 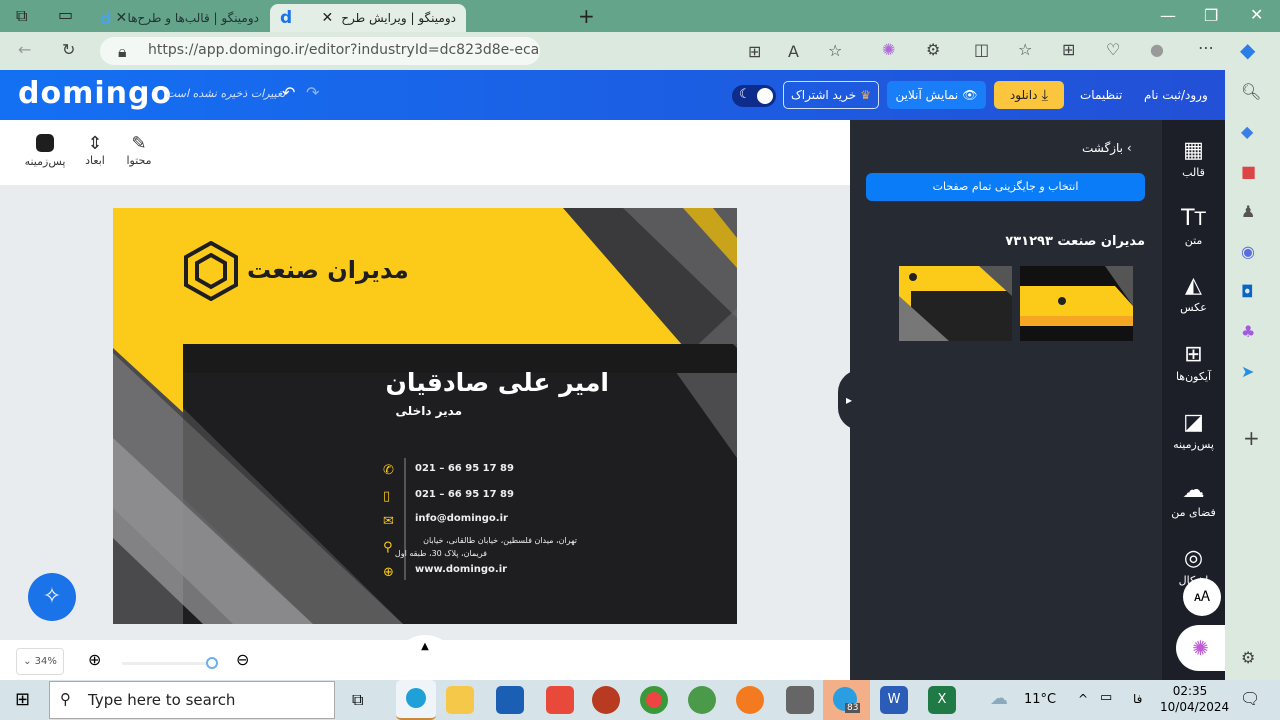 I want to click on restore-icon: ❐, so click(x=1211, y=15).